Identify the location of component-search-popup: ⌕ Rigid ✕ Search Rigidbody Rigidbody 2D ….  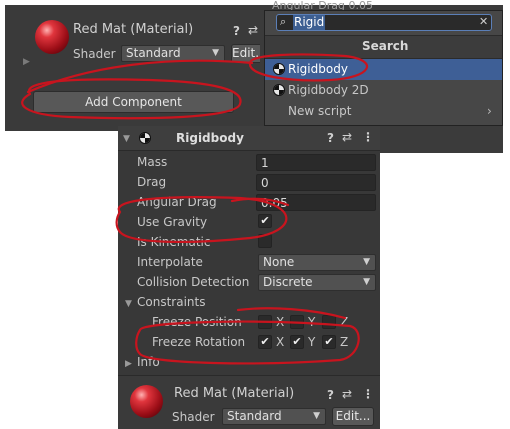
(383, 68).